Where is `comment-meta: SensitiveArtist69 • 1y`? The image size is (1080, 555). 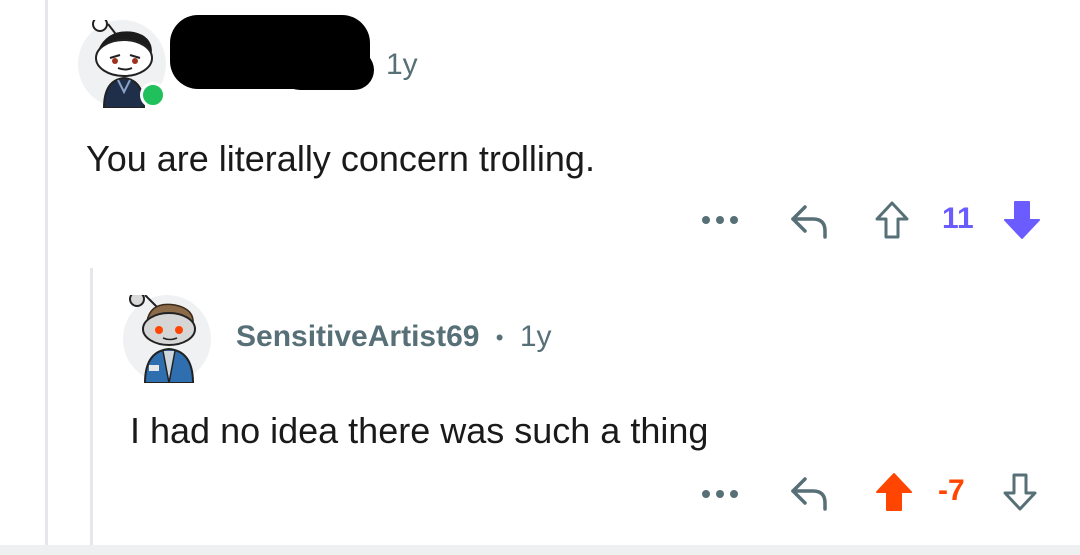
comment-meta: SensitiveArtist69 • 1y is located at coordinates (394, 337).